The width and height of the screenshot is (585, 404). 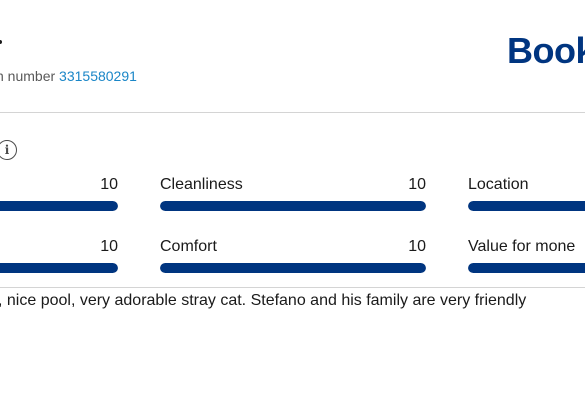 I want to click on rating-label: Location, so click(x=498, y=184).